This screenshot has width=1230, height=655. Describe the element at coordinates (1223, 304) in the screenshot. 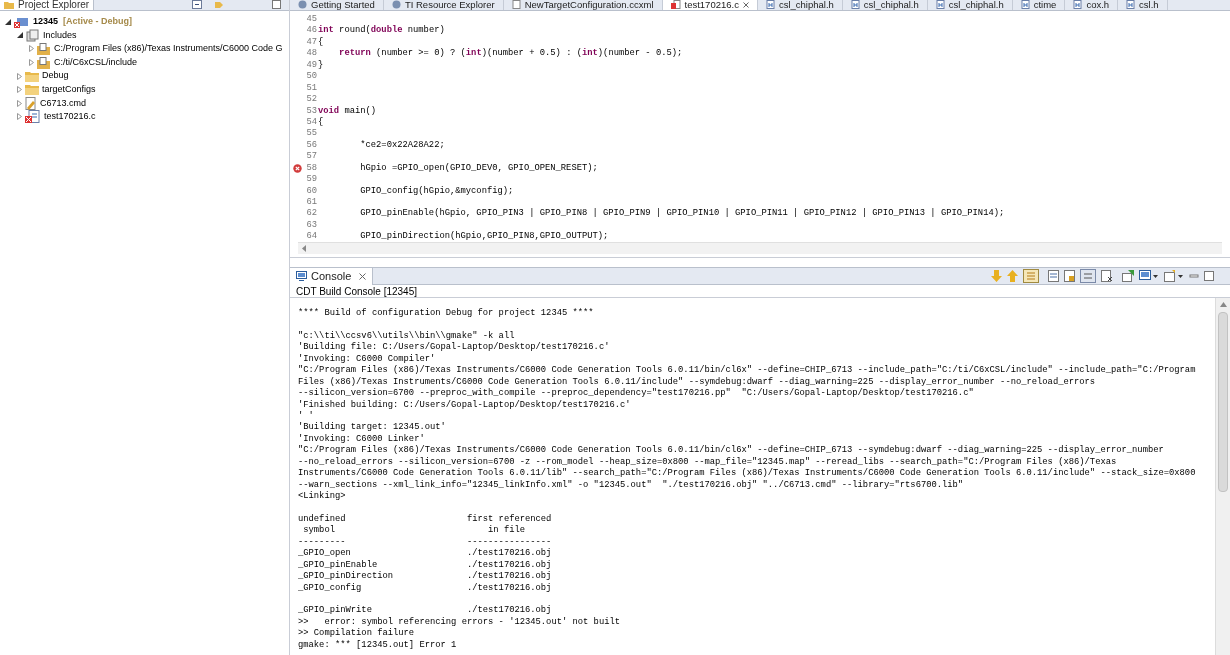

I see `scroll-up-icon` at that location.